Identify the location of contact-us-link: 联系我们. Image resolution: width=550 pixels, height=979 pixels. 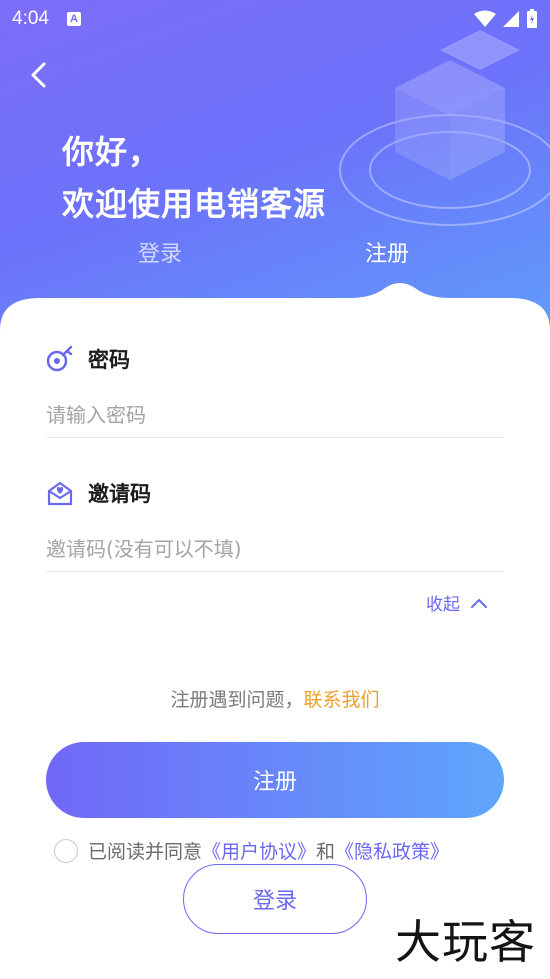
(342, 700).